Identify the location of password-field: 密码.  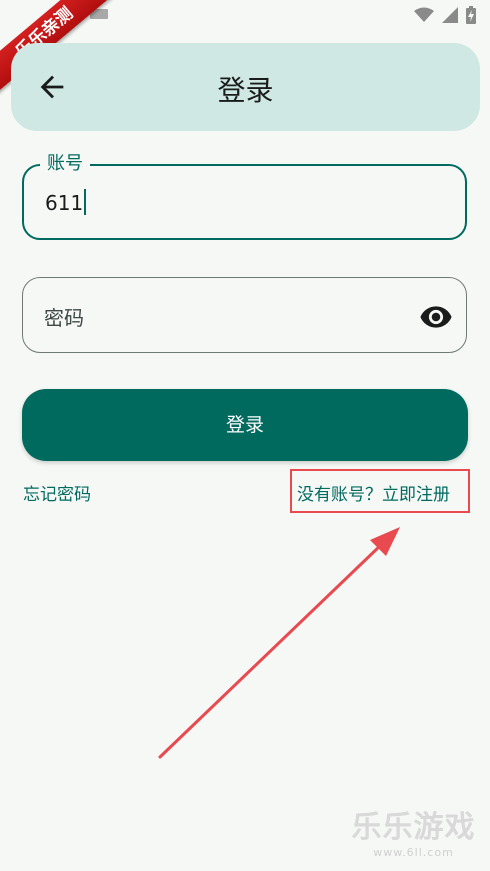
(244, 315).